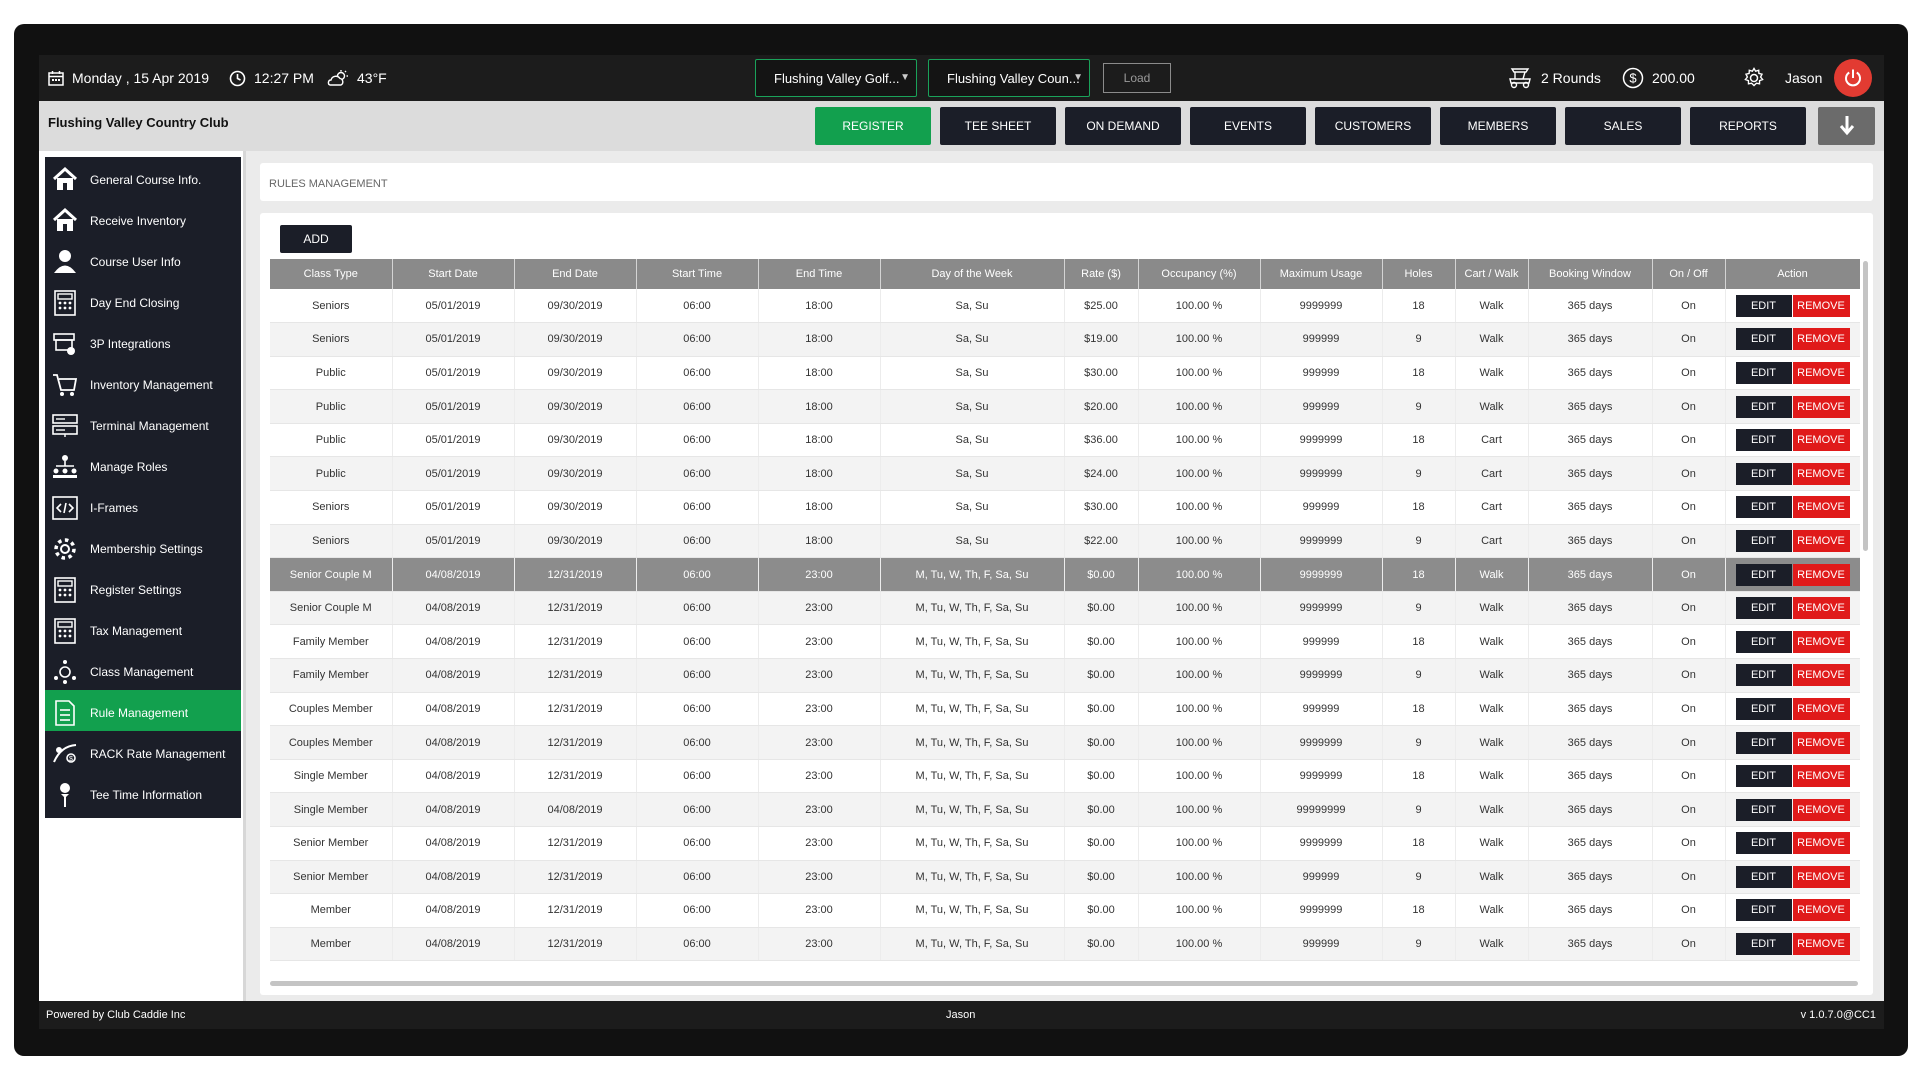 The image size is (1920, 1079). I want to click on column-header: End Time, so click(819, 274).